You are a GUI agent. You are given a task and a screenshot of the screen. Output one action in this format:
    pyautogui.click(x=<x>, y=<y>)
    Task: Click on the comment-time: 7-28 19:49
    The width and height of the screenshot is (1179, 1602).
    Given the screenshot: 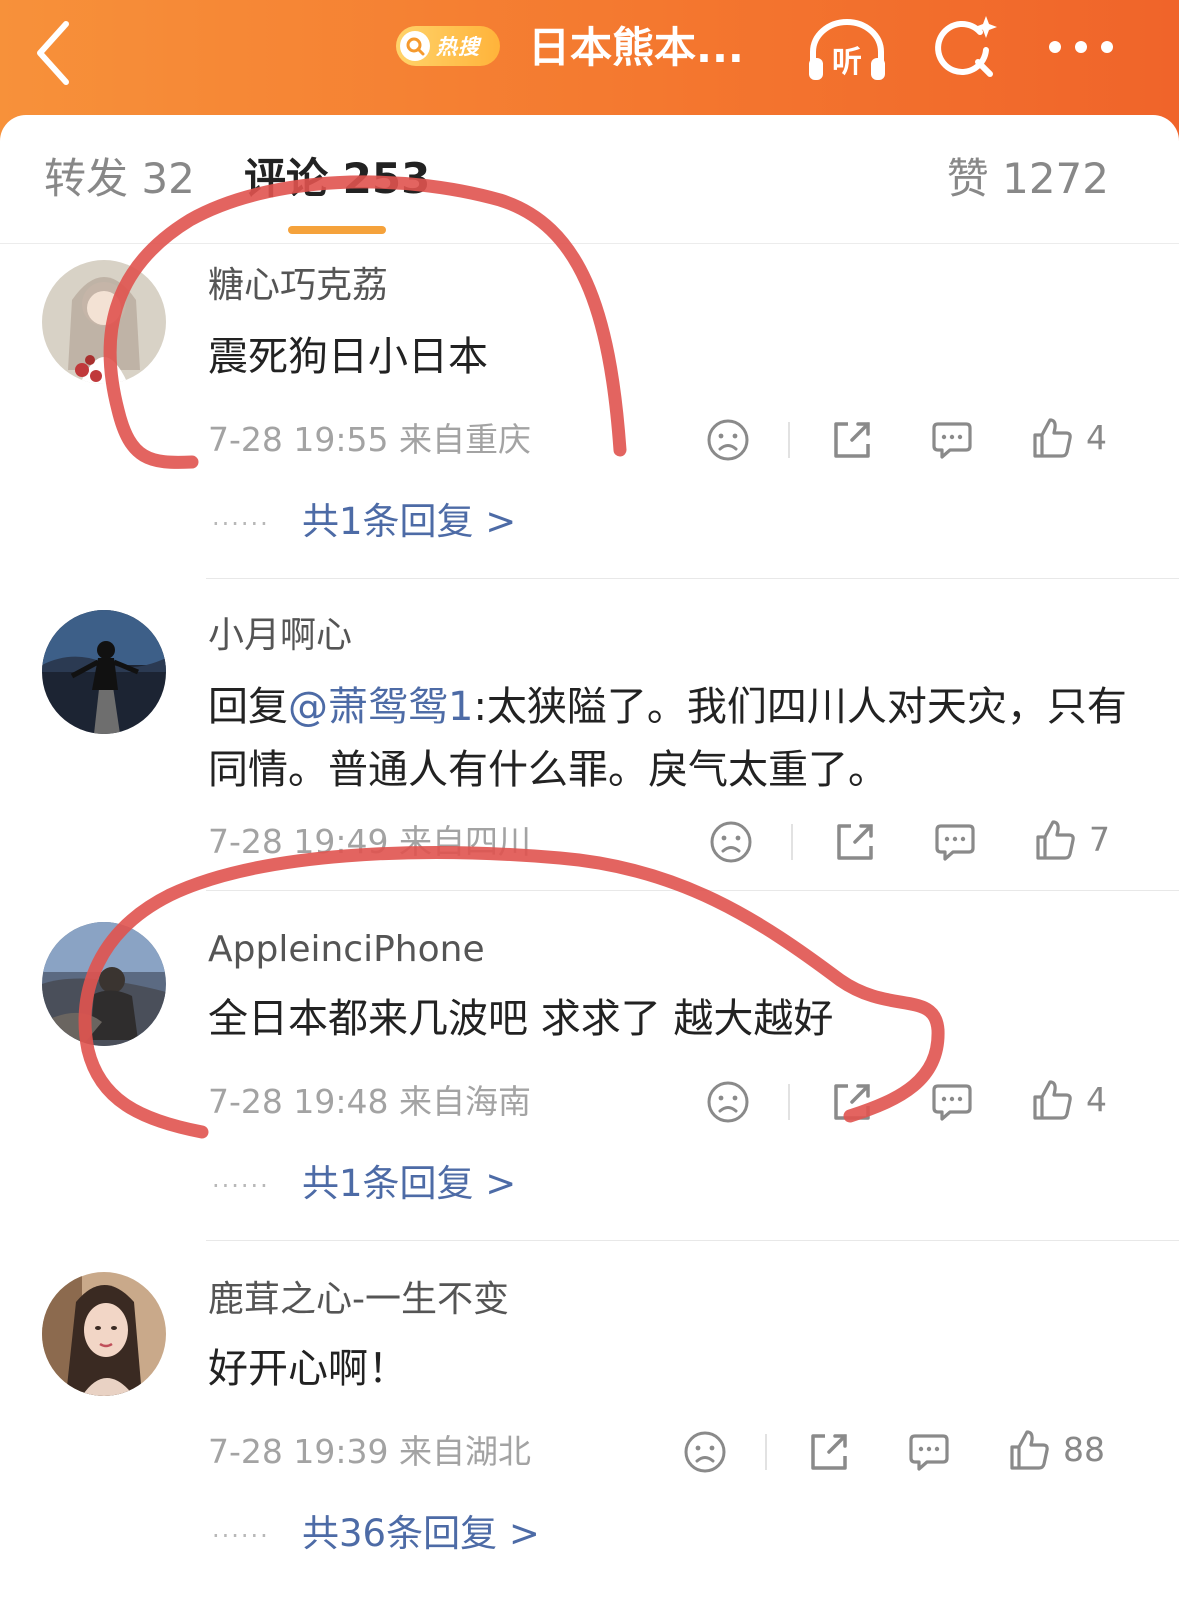 What is the action you would take?
    pyautogui.click(x=298, y=841)
    